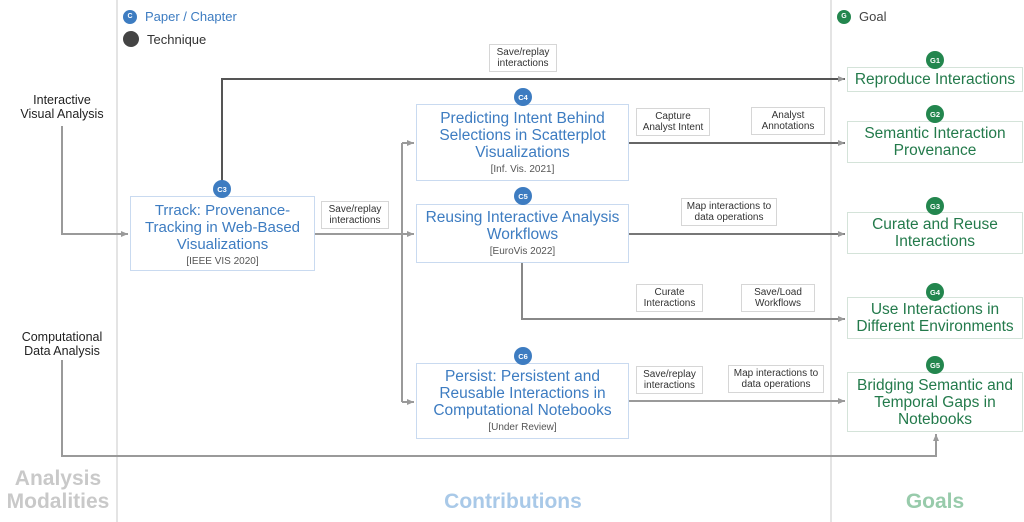 Image resolution: width=1024 pixels, height=522 pixels. What do you see at coordinates (669, 298) in the screenshot?
I see `technique-curate: Curate Interactions` at bounding box center [669, 298].